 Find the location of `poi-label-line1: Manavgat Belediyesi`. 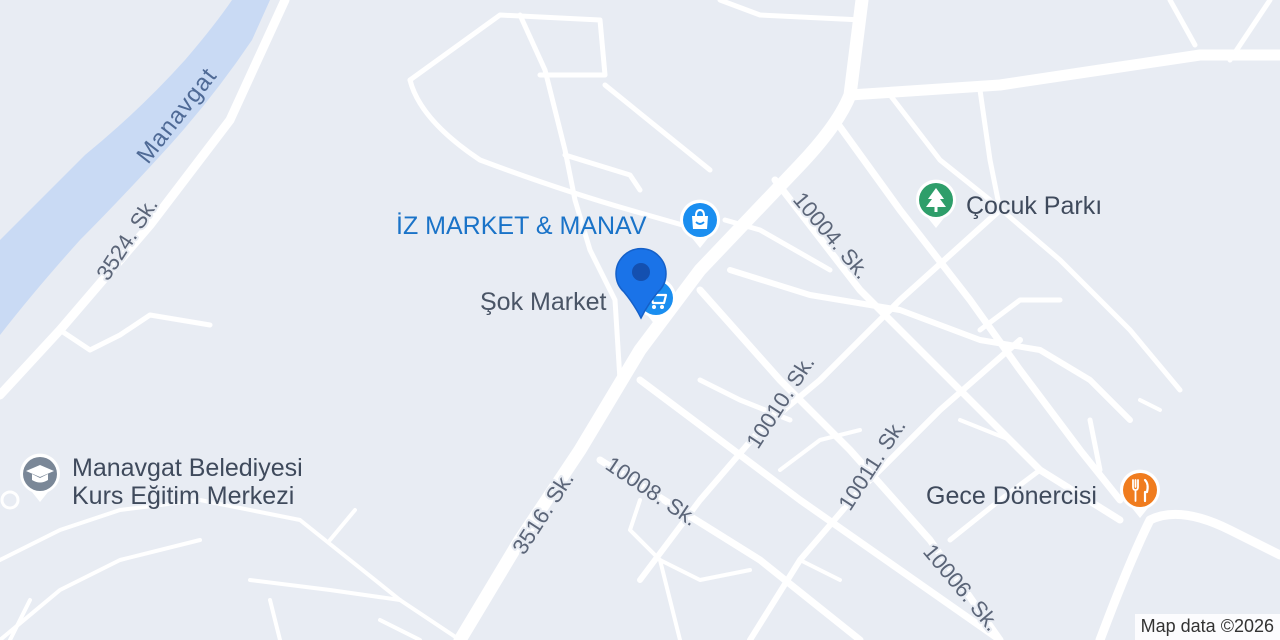

poi-label-line1: Manavgat Belediyesi is located at coordinates (187, 468).